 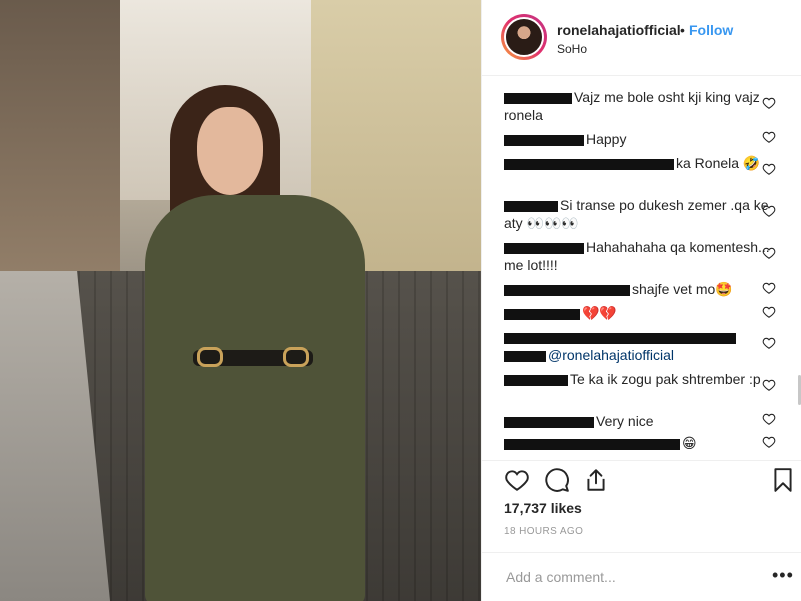 I want to click on comment-item: ka Ronela 🤣, so click(x=644, y=163).